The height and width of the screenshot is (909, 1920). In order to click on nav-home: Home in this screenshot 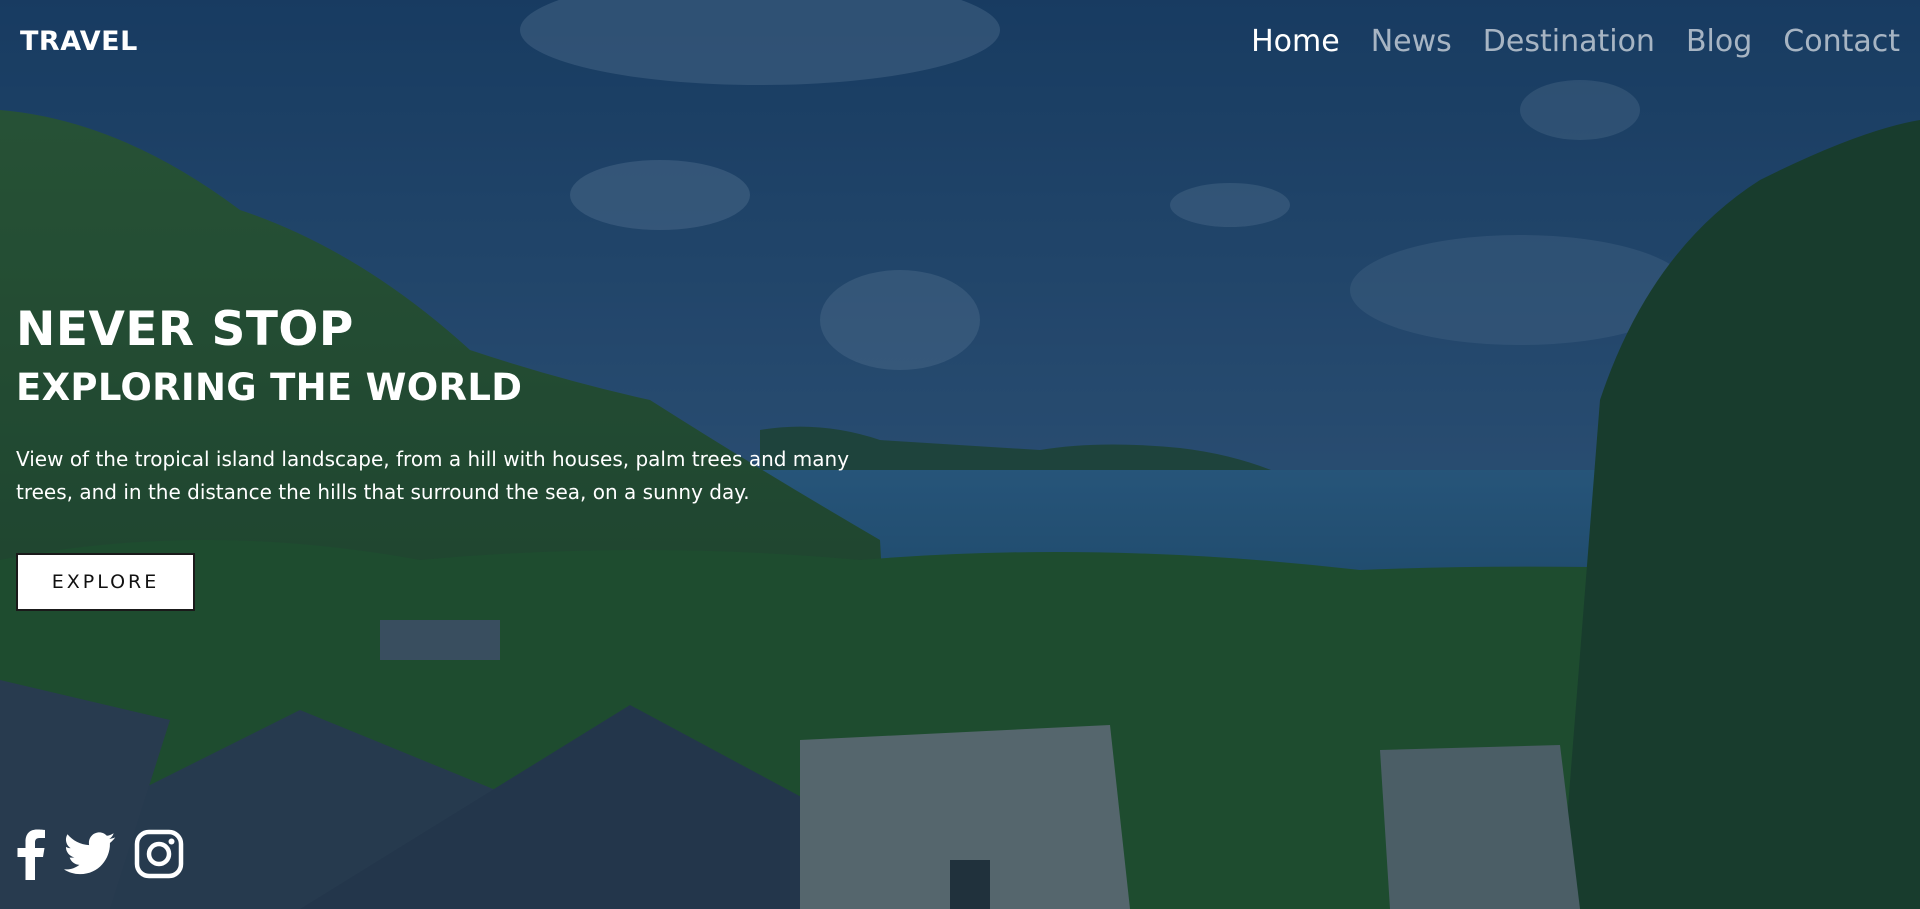, I will do `click(1295, 41)`.